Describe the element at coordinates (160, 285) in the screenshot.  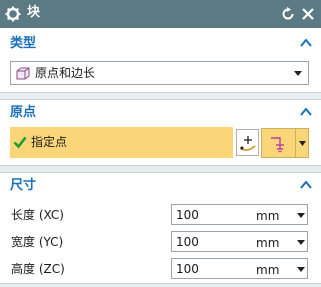
I see `panel-bottom-edge` at that location.